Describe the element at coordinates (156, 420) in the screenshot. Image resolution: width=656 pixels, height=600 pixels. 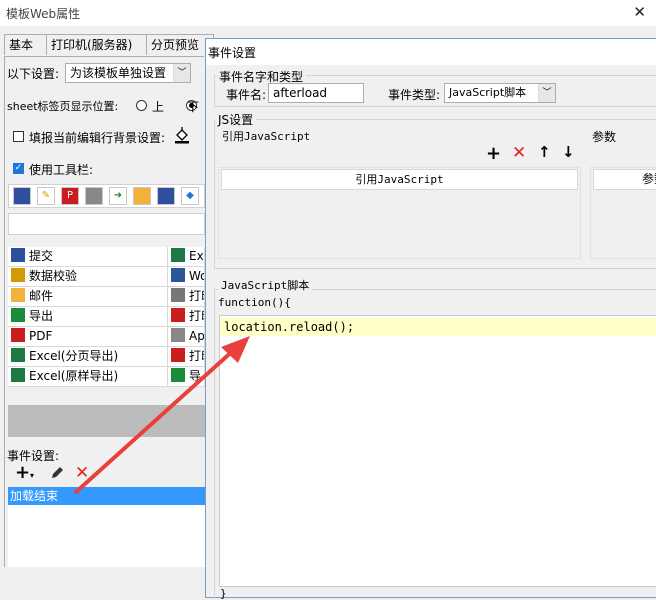
I see `arrow-shaft` at that location.